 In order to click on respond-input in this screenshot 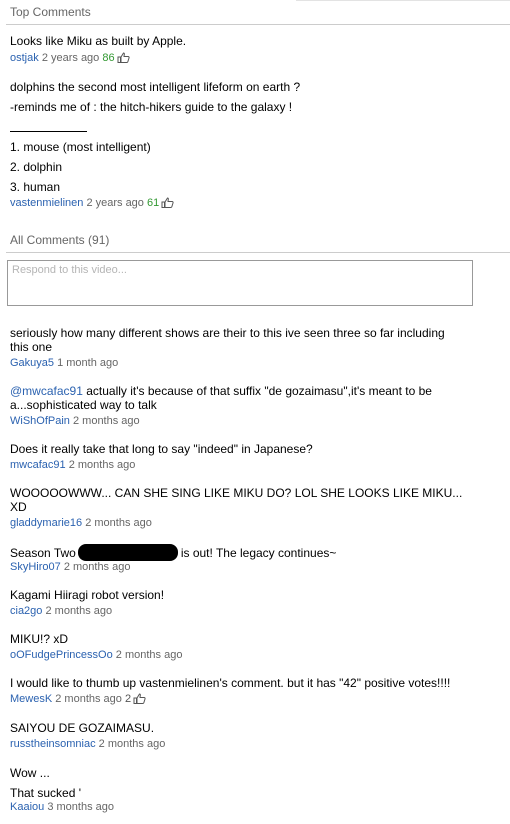, I will do `click(238, 281)`.